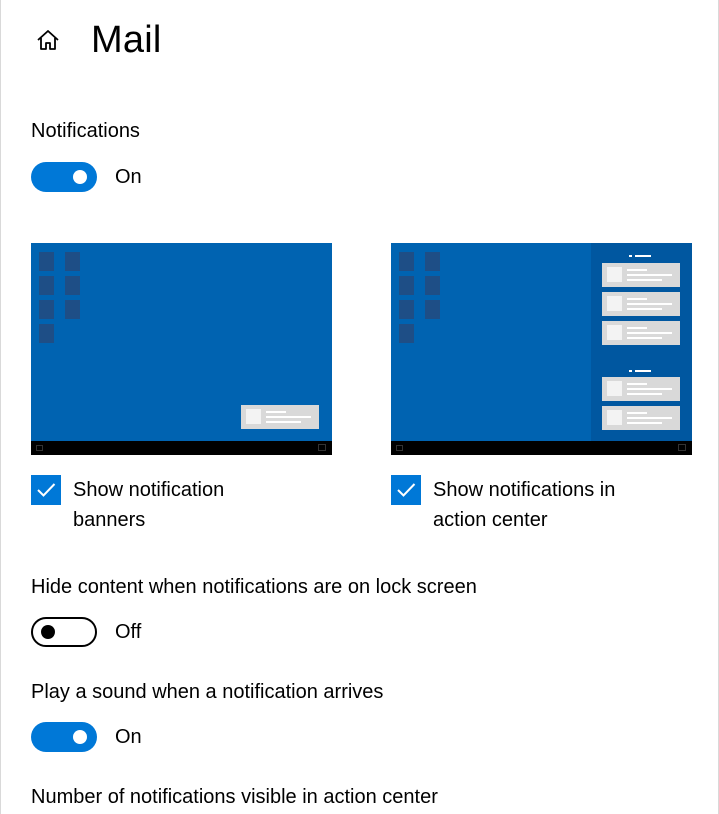 Image resolution: width=719 pixels, height=814 pixels. Describe the element at coordinates (64, 177) in the screenshot. I see `notifications-toggle` at that location.